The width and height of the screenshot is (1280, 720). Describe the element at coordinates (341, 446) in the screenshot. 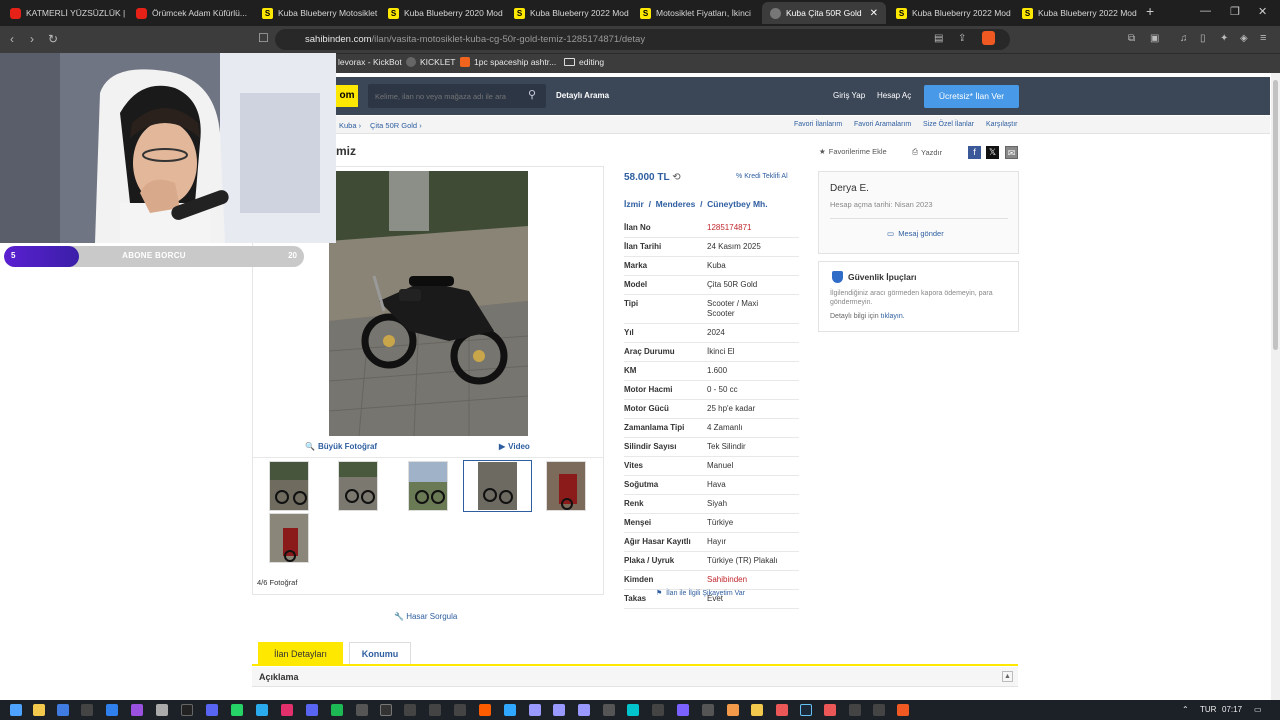

I see `big-photo-link: 🔍 Büyük Fotoğraf` at that location.